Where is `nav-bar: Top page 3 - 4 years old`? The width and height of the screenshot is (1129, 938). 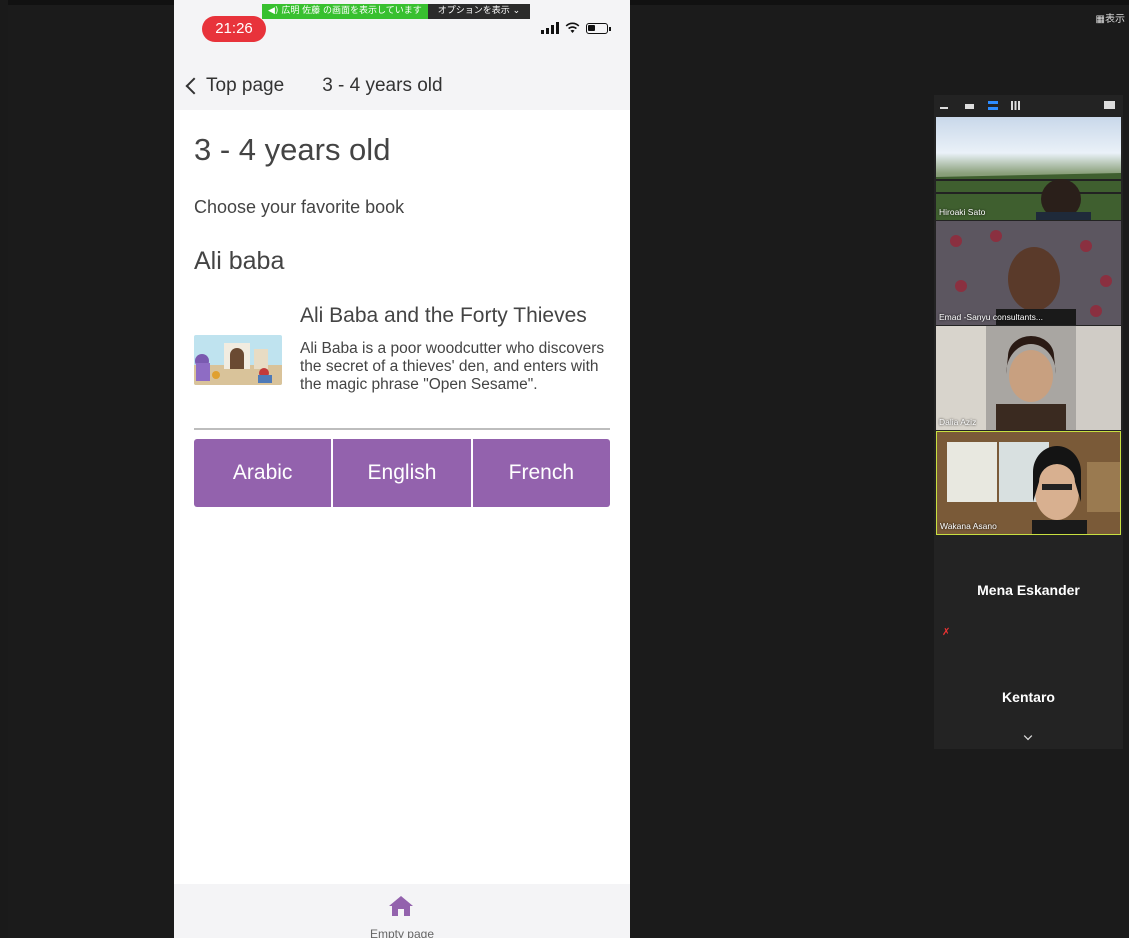
nav-bar: Top page 3 - 4 years old is located at coordinates (402, 86).